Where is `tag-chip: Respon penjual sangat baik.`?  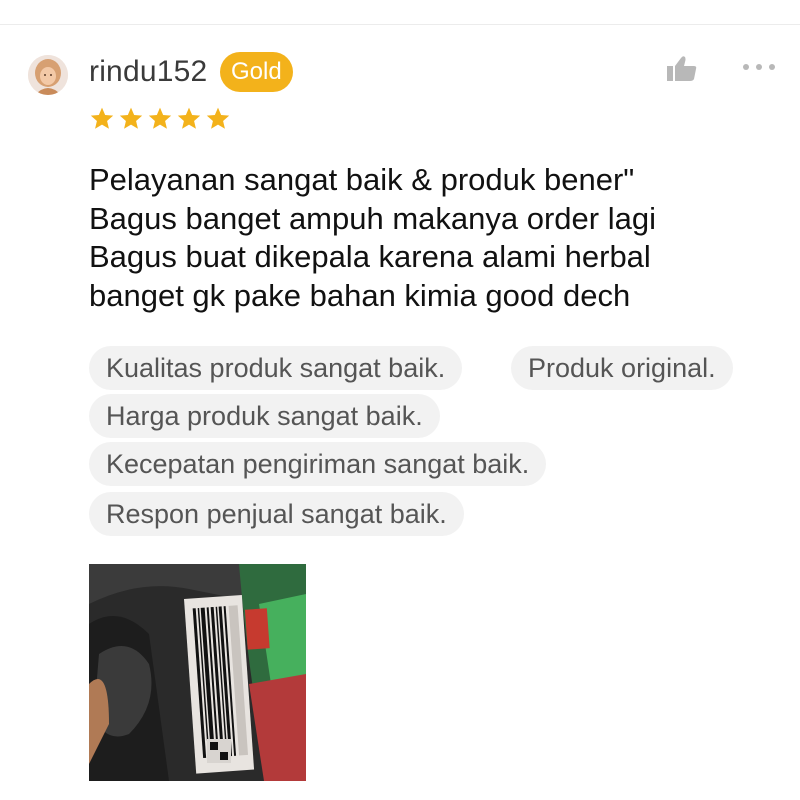
tag-chip: Respon penjual sangat baik. is located at coordinates (276, 514).